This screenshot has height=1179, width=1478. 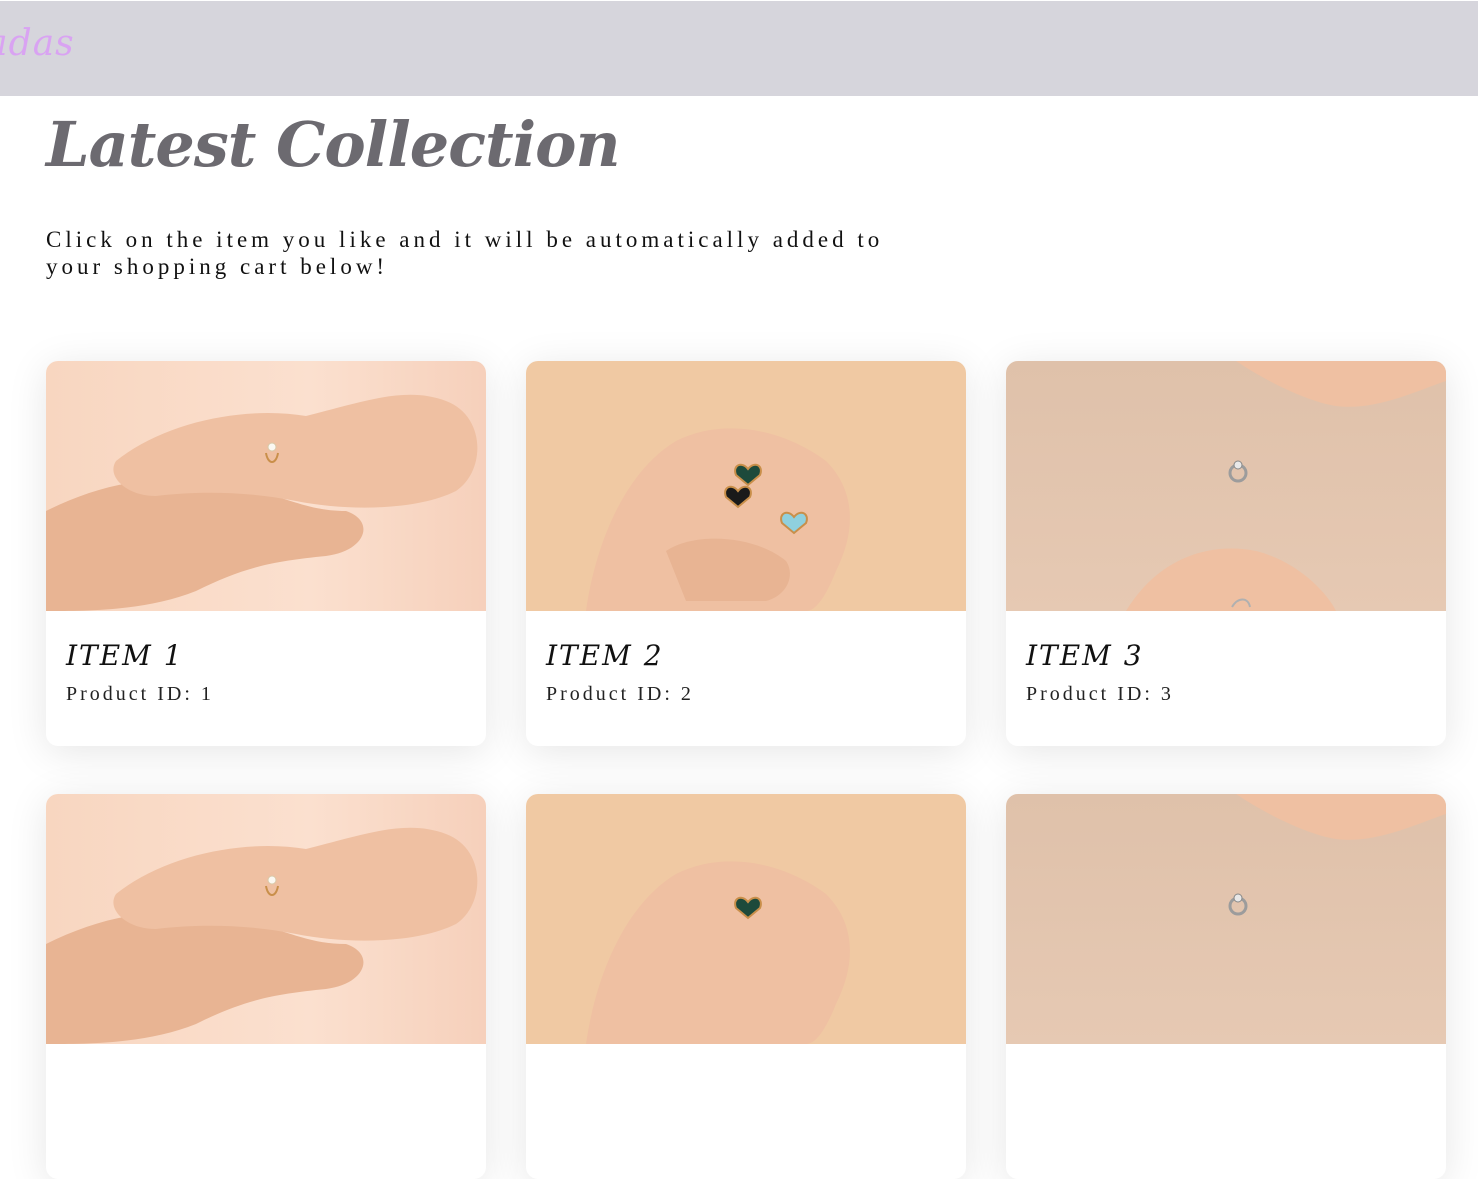 I want to click on product-name: ITEM 1, so click(x=125, y=655).